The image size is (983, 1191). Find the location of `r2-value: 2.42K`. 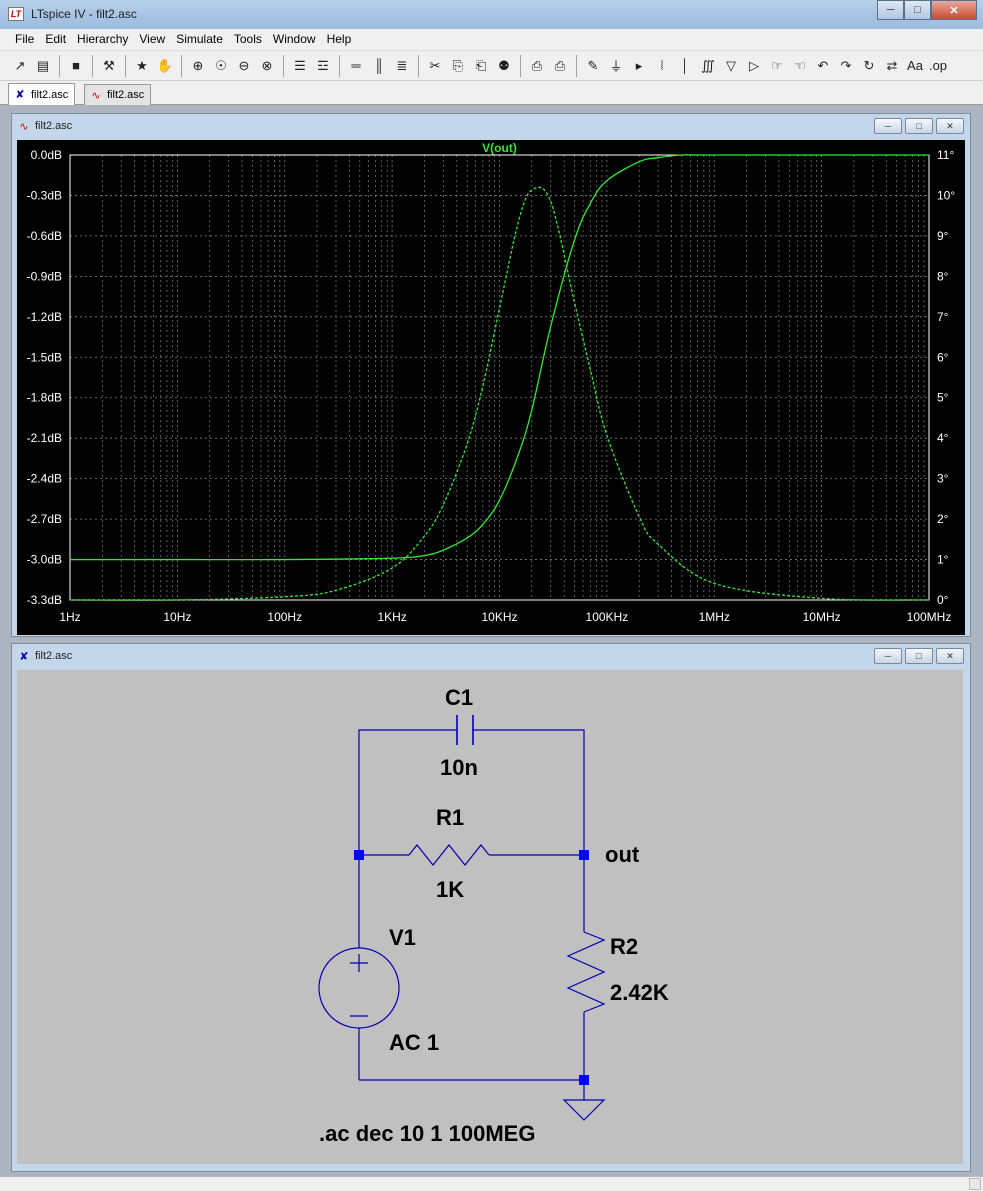

r2-value: 2.42K is located at coordinates (639, 992).